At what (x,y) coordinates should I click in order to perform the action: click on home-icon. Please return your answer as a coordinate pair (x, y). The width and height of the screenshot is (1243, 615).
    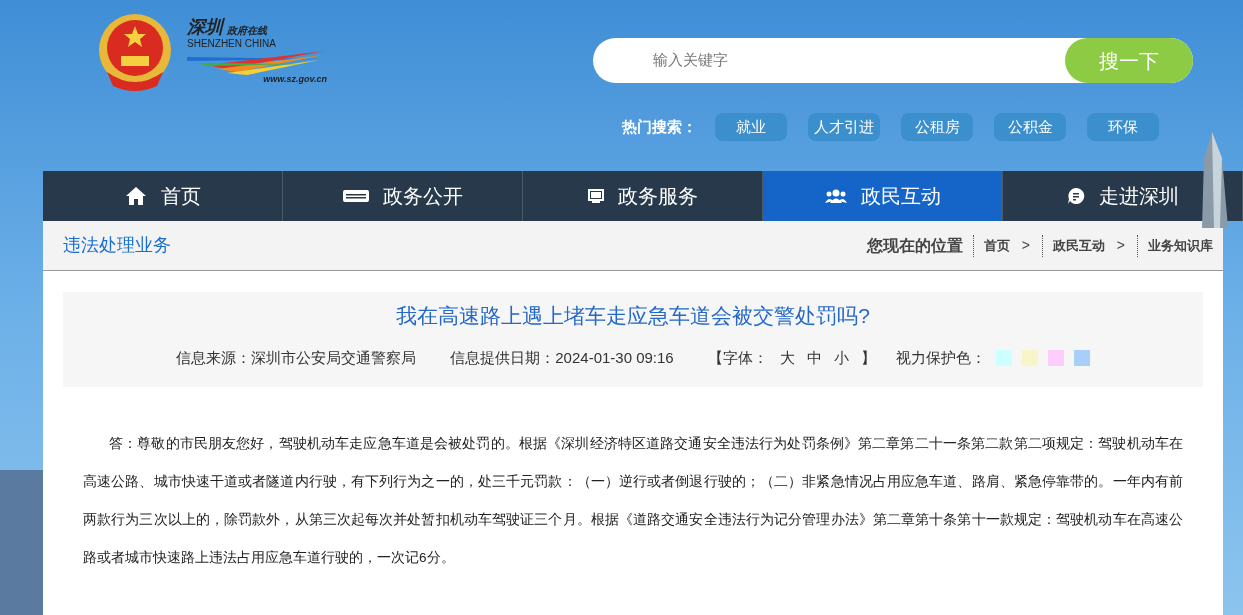
    Looking at the image, I should click on (135, 196).